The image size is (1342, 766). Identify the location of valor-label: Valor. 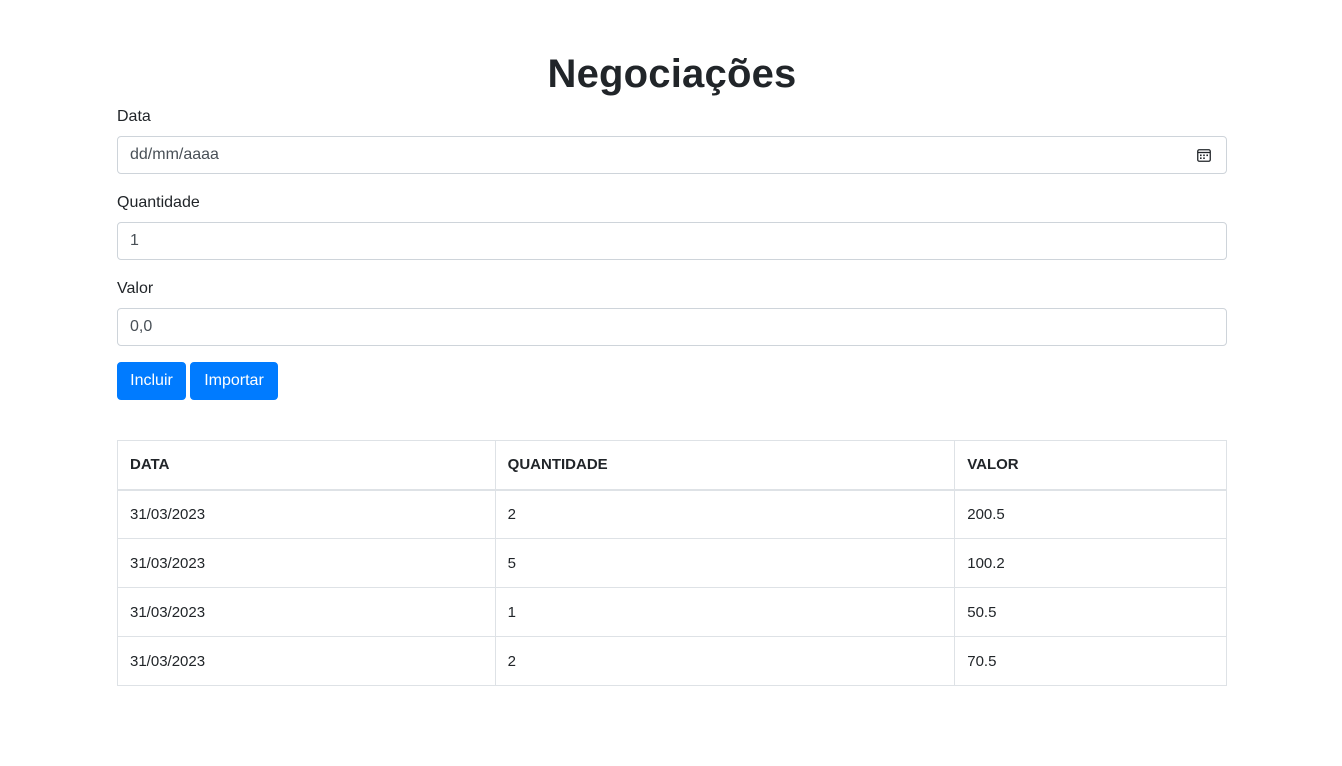
(135, 288).